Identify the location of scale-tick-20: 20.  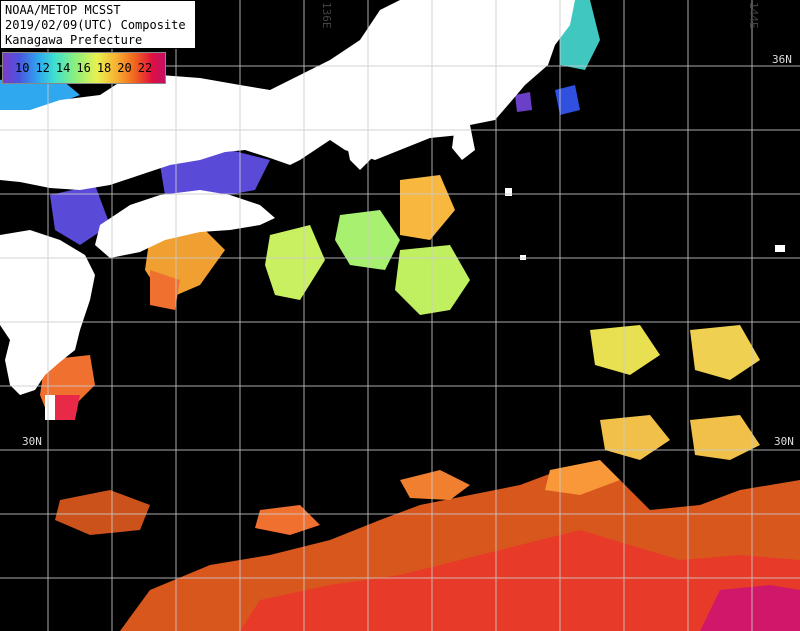
(124, 68).